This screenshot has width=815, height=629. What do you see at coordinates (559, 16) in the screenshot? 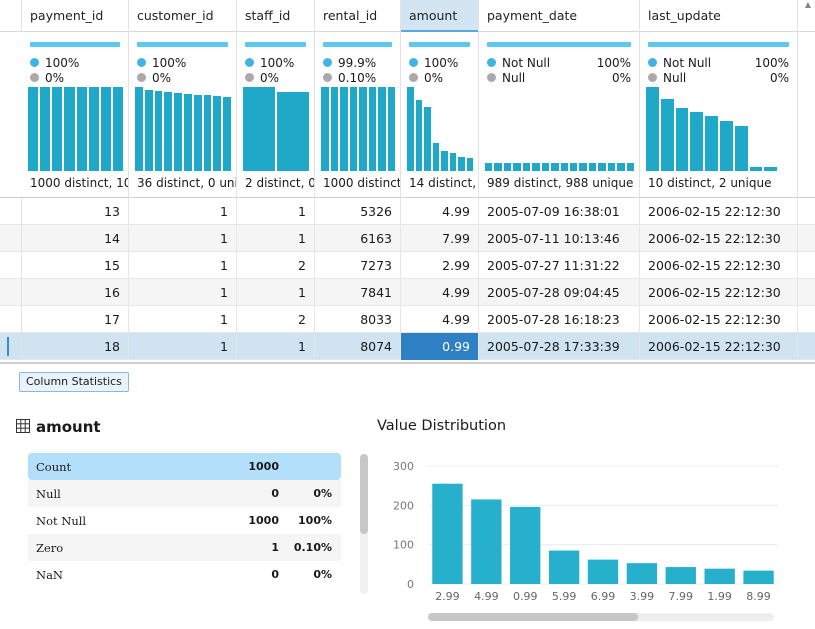
I see `column-header-payment-date: payment_date` at bounding box center [559, 16].